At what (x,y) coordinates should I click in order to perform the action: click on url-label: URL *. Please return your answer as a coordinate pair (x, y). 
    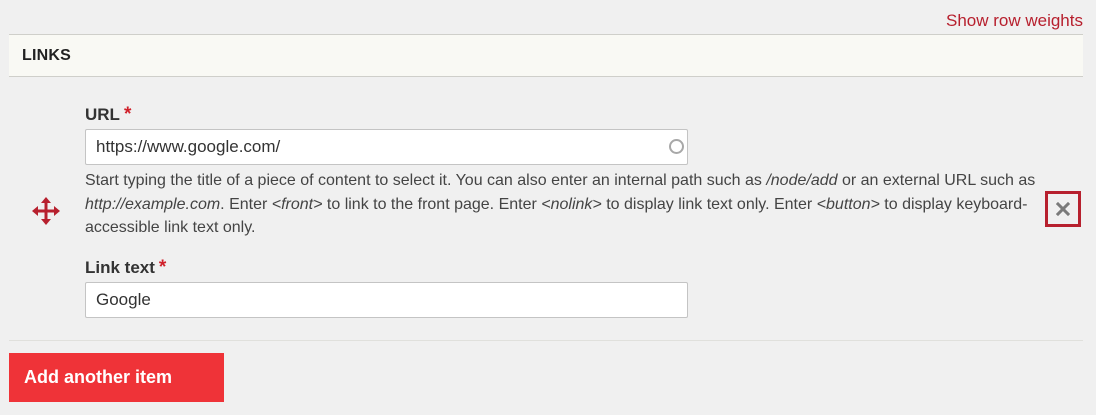
    Looking at the image, I should click on (108, 115).